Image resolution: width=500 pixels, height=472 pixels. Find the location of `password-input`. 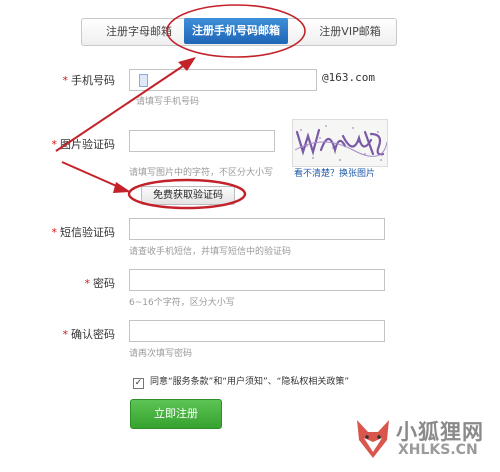

password-input is located at coordinates (257, 280).